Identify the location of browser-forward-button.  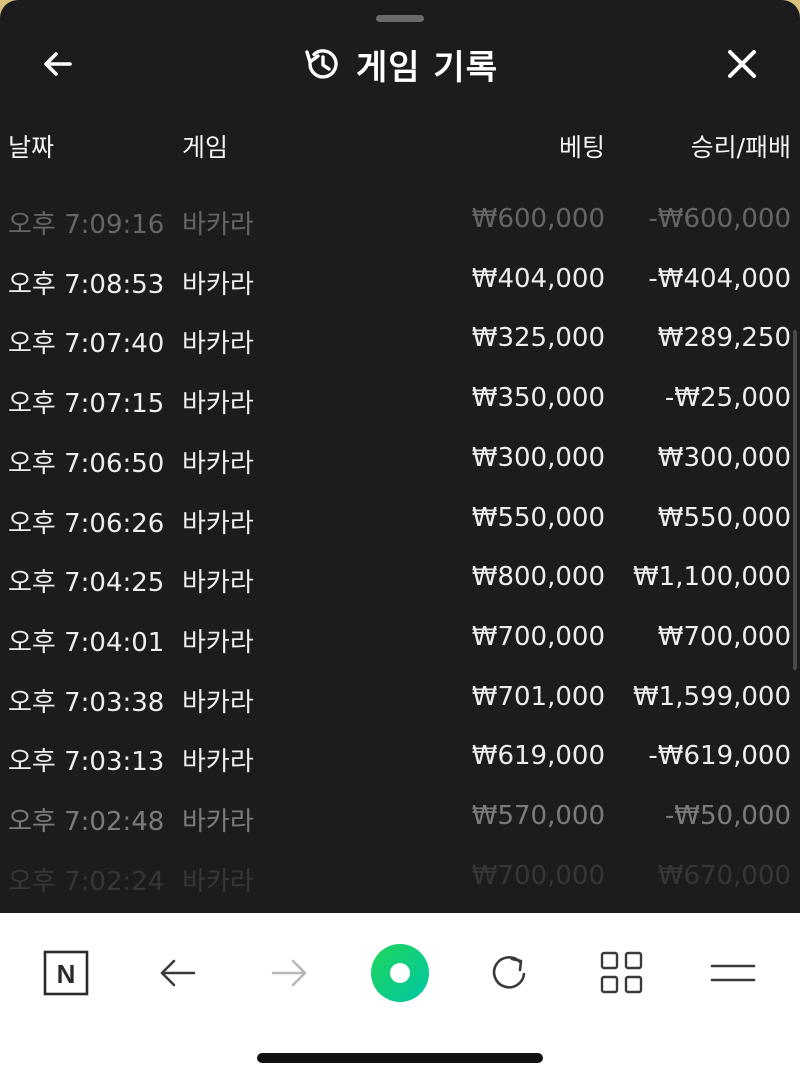
(289, 973).